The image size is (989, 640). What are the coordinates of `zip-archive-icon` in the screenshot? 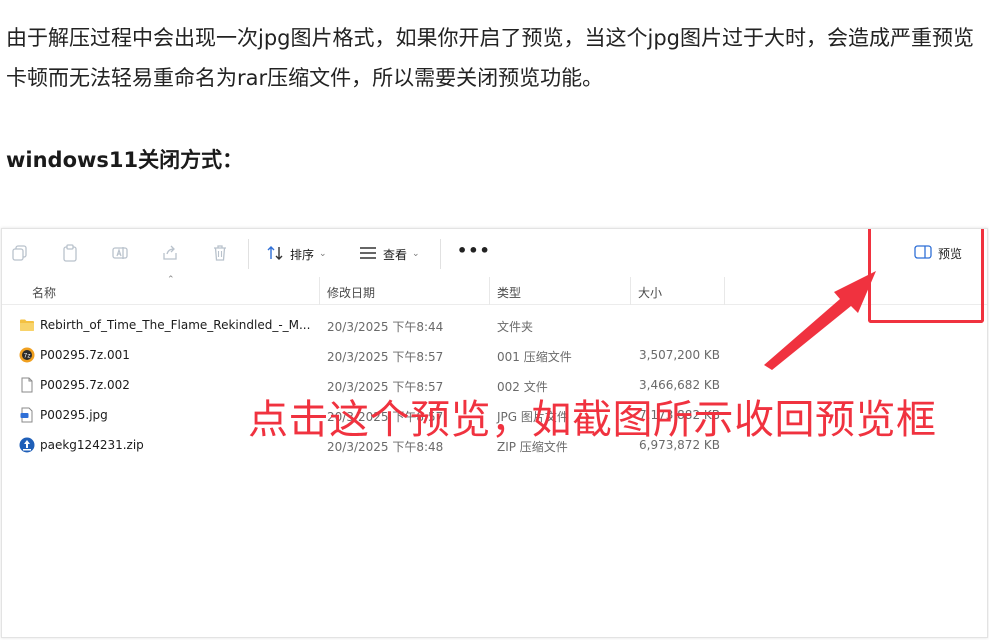 It's located at (27, 445).